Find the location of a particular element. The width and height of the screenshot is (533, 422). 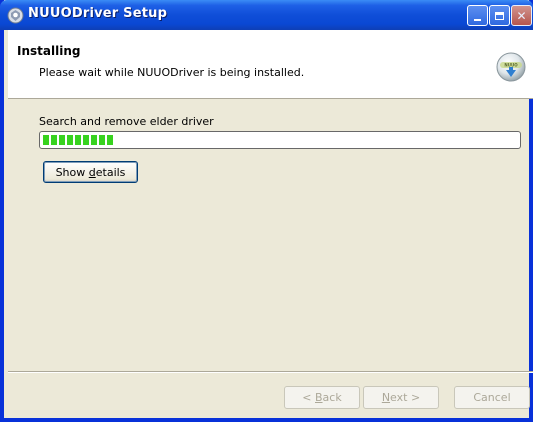

maximize-icon is located at coordinates (499, 15).